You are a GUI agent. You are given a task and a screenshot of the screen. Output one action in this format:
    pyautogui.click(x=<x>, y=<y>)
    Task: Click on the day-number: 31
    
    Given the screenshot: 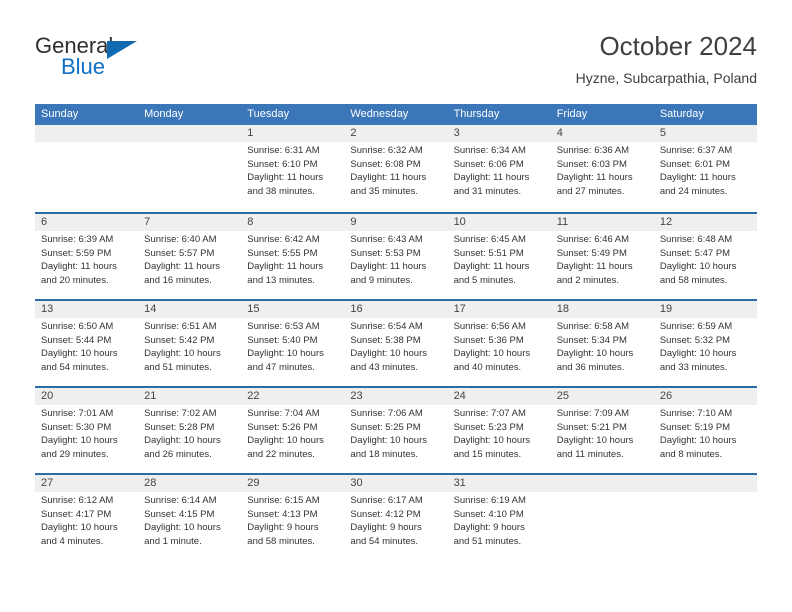 What is the action you would take?
    pyautogui.click(x=459, y=483)
    